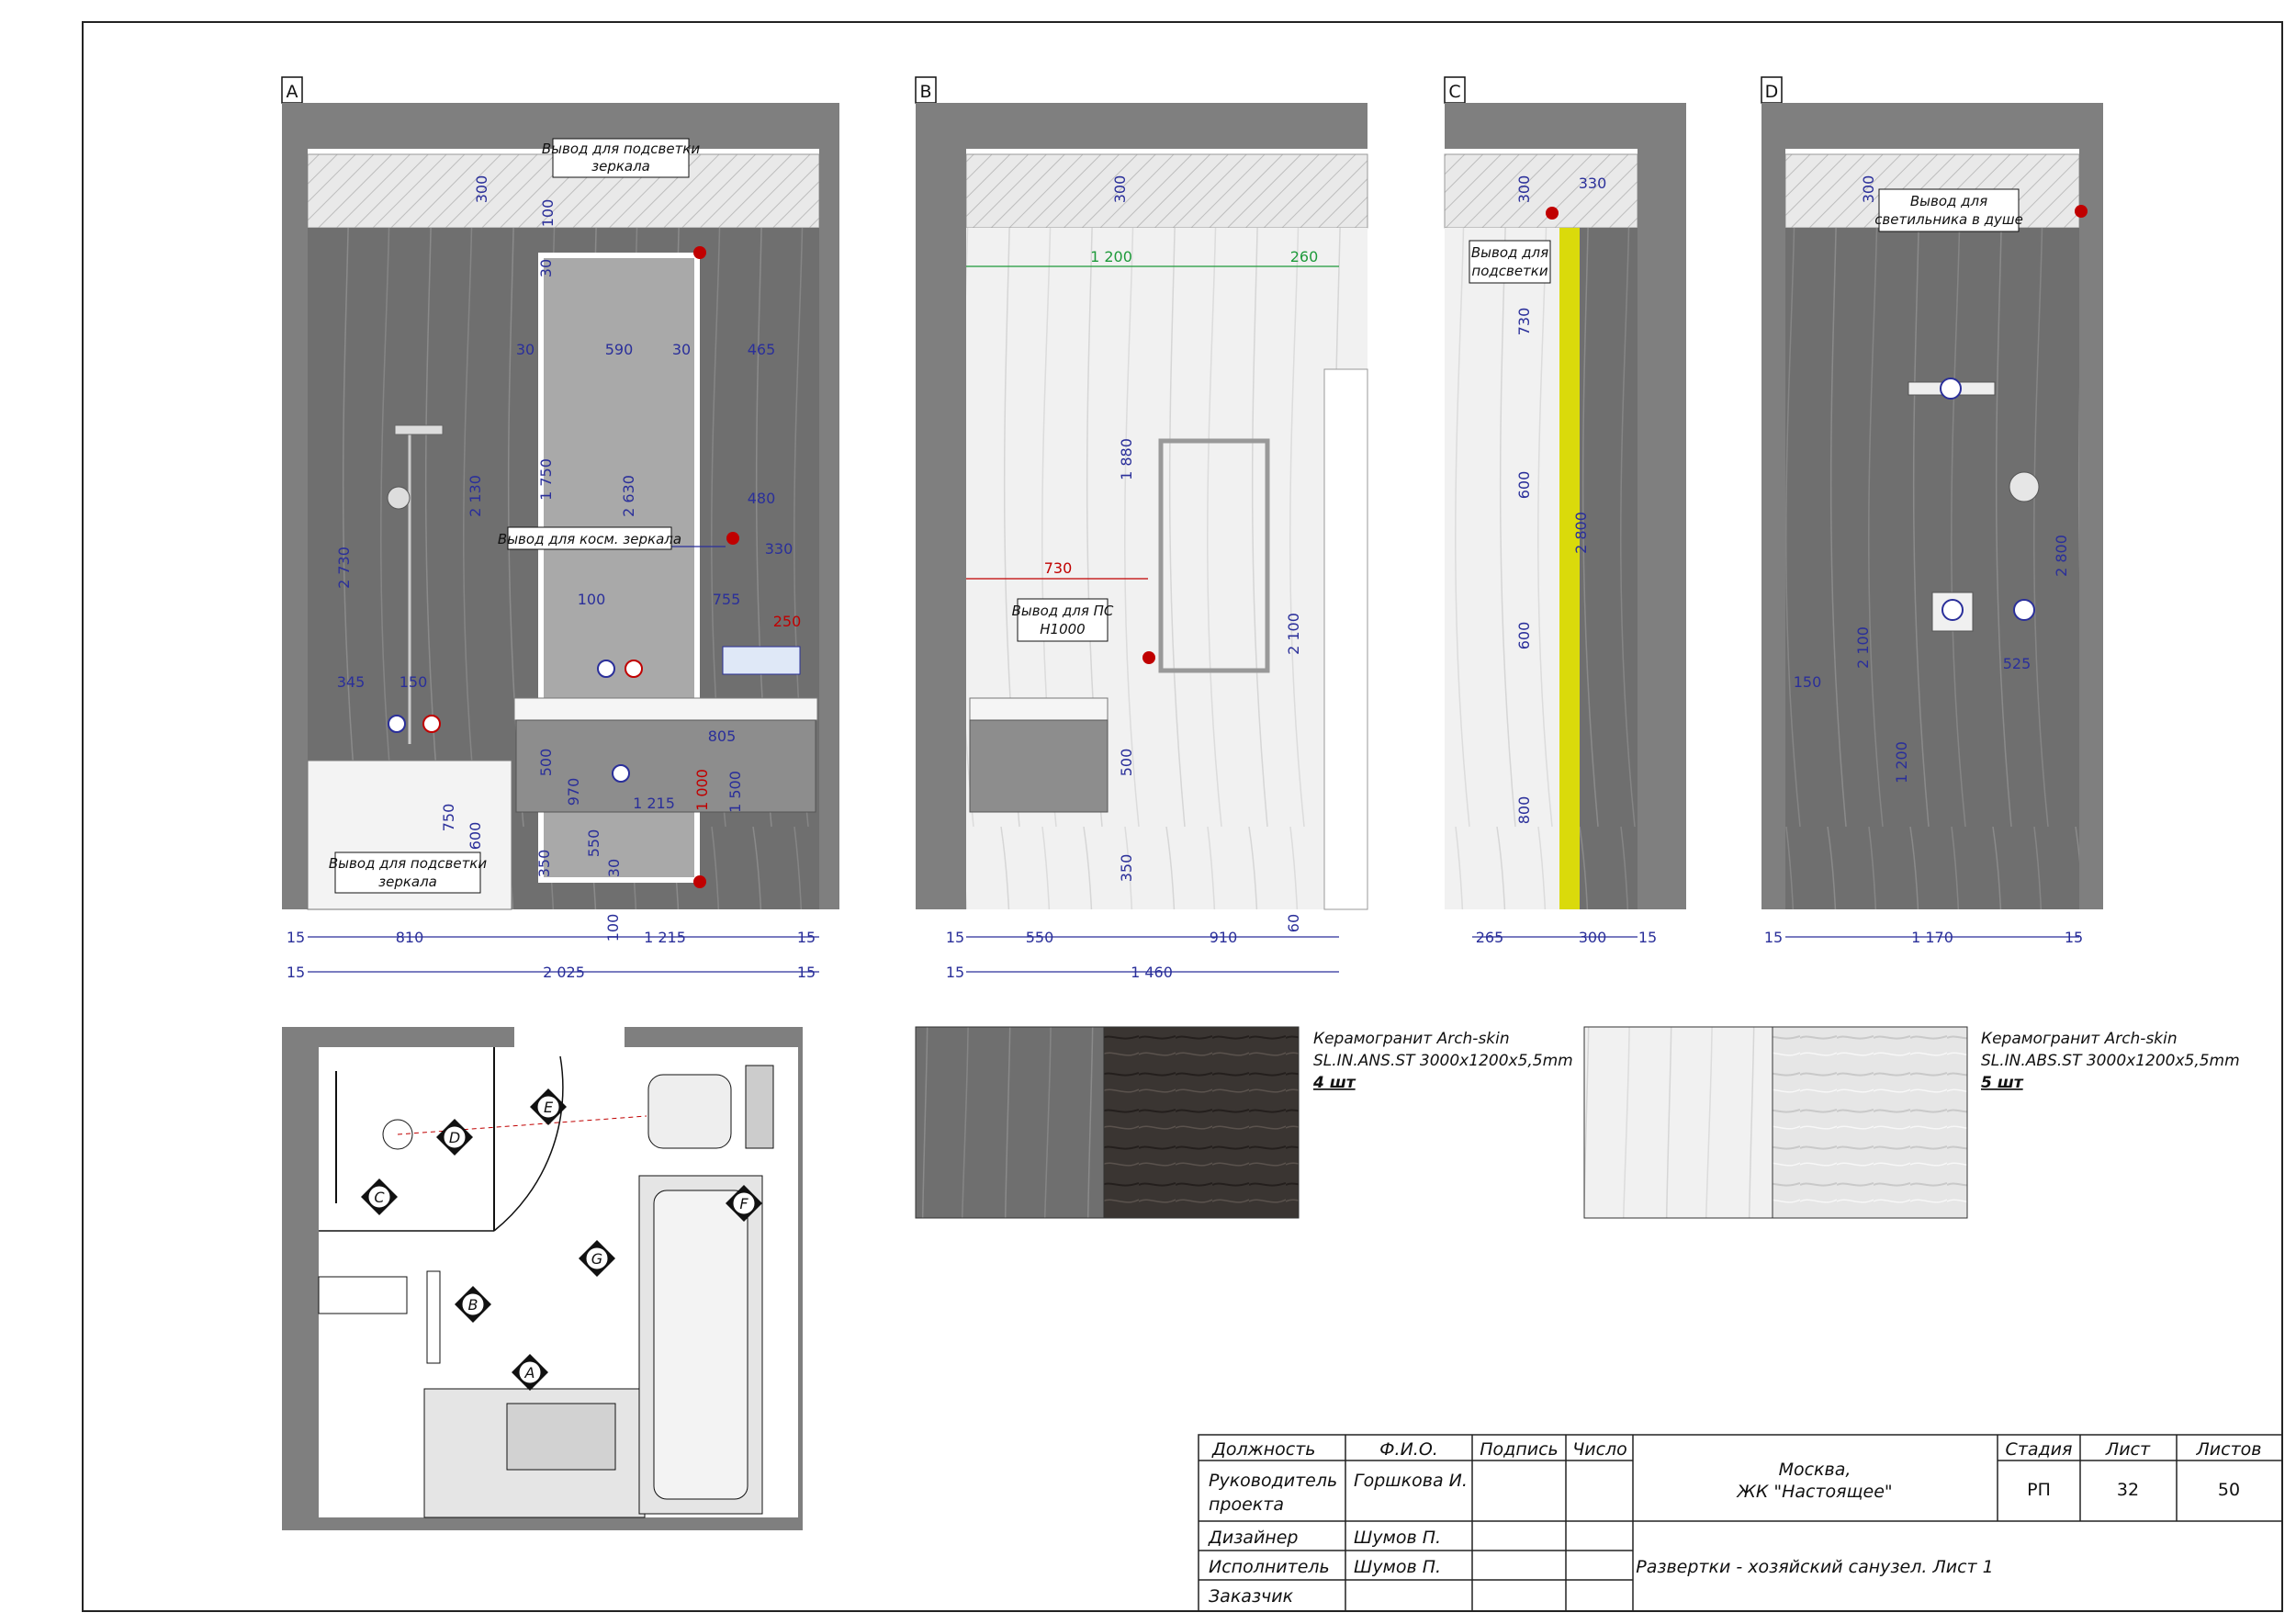 This screenshot has width=2296, height=1624. What do you see at coordinates (1062, 629) in the screenshot?
I see `view-b-callout-line-2: H1000` at bounding box center [1062, 629].